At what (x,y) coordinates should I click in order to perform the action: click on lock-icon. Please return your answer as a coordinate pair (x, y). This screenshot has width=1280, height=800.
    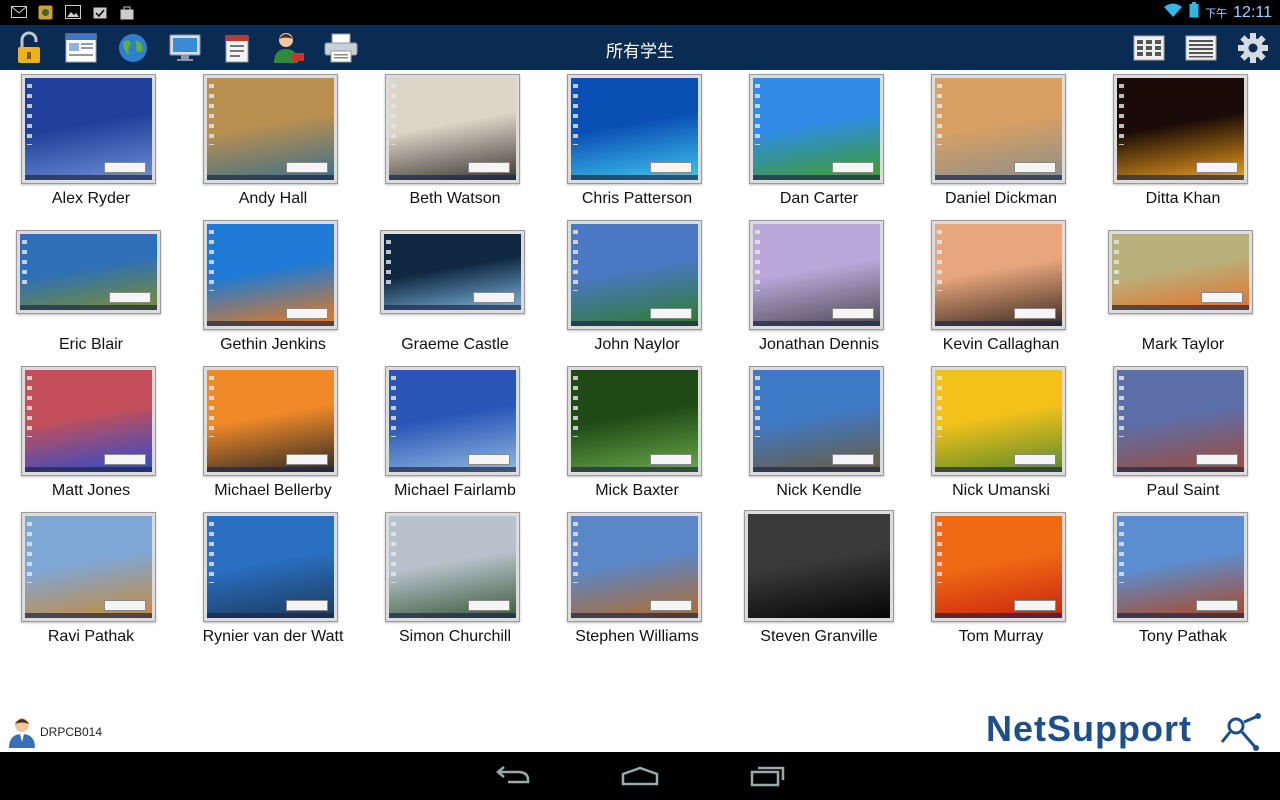
    Looking at the image, I should click on (29, 47).